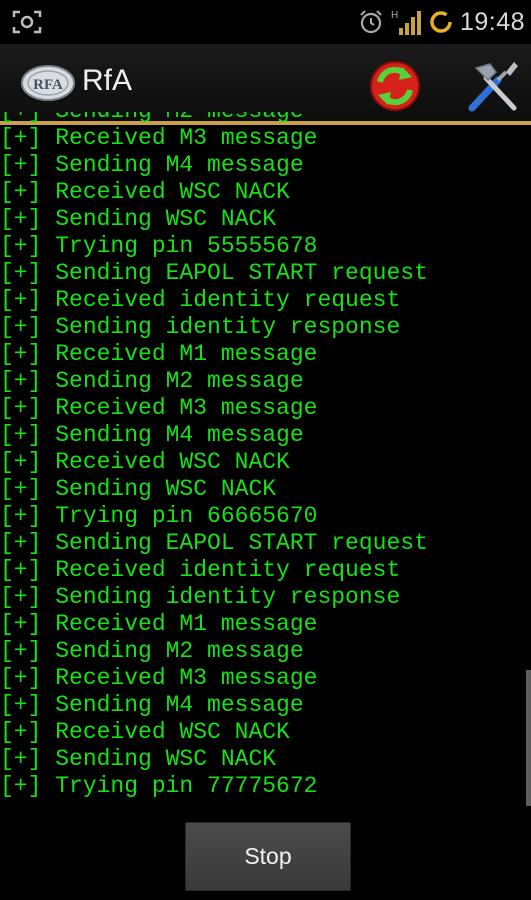  What do you see at coordinates (394, 15) in the screenshot?
I see `svg-text: H` at bounding box center [394, 15].